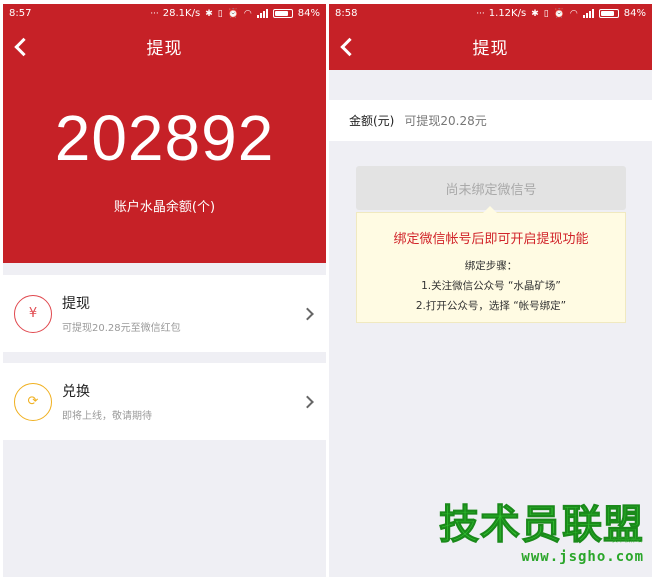 Image resolution: width=655 pixels, height=580 pixels. What do you see at coordinates (164, 401) in the screenshot?
I see `exchange-row: ⟳ 兑换 即将上线，敬请期待` at bounding box center [164, 401].